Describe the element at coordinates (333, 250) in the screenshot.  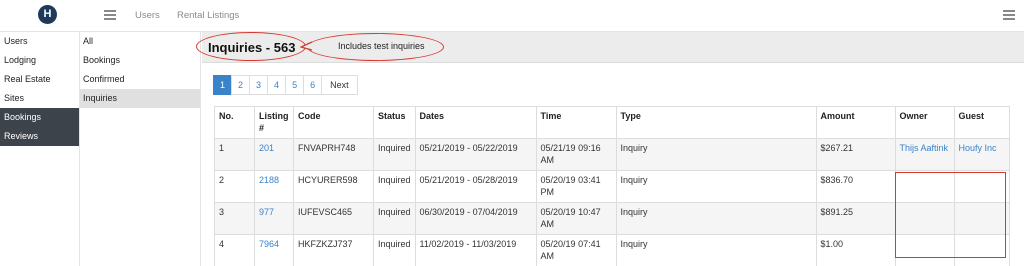
I see `cell-code: HKFZKZJ737` at that location.